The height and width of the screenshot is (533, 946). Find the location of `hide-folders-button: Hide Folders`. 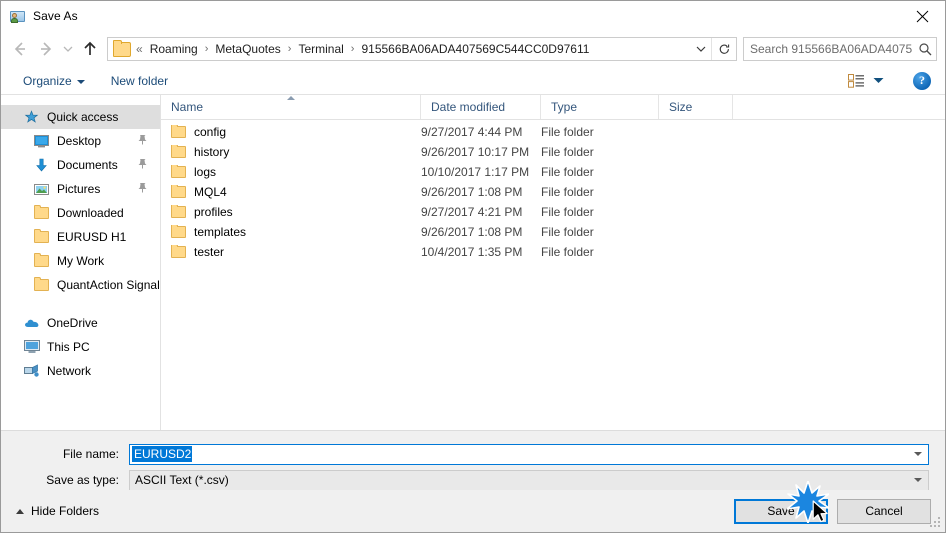

hide-folders-button: Hide Folders is located at coordinates (55, 511).